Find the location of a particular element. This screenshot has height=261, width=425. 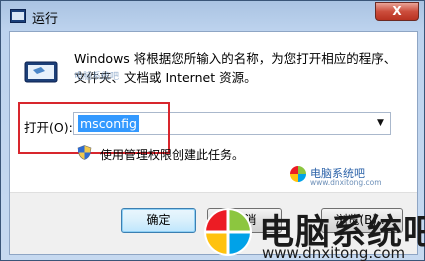

window-title: 运行 is located at coordinates (45, 19).